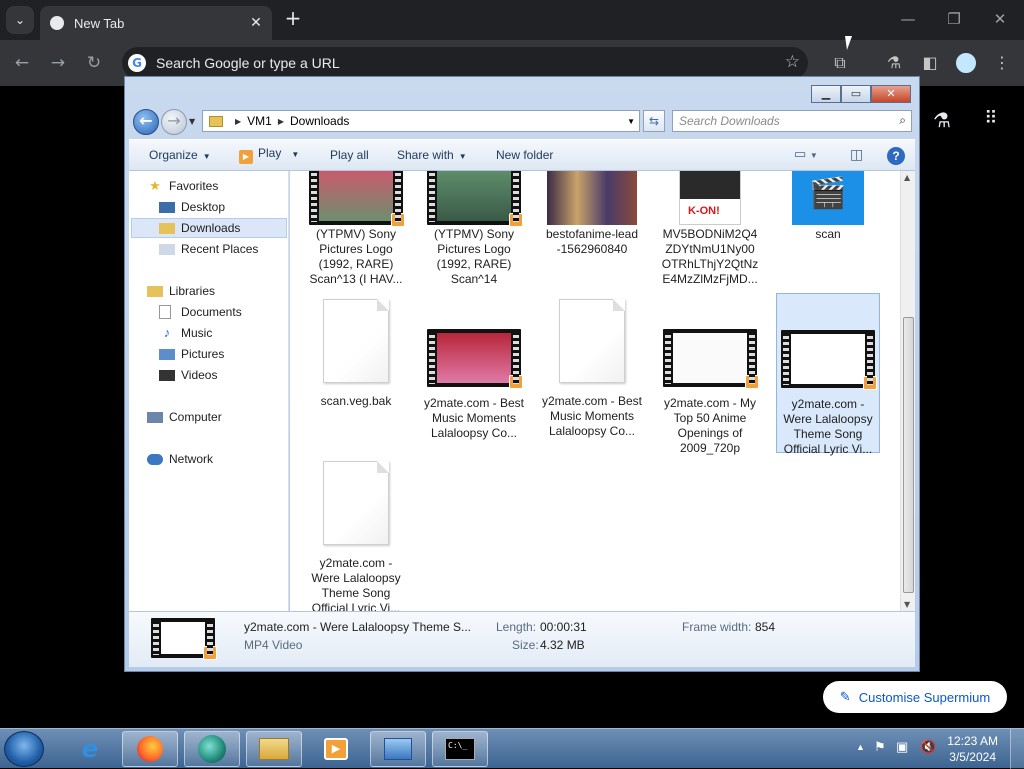 The height and width of the screenshot is (769, 1024). What do you see at coordinates (192, 121) in the screenshot?
I see `recent-pages-dropdown: ▼` at bounding box center [192, 121].